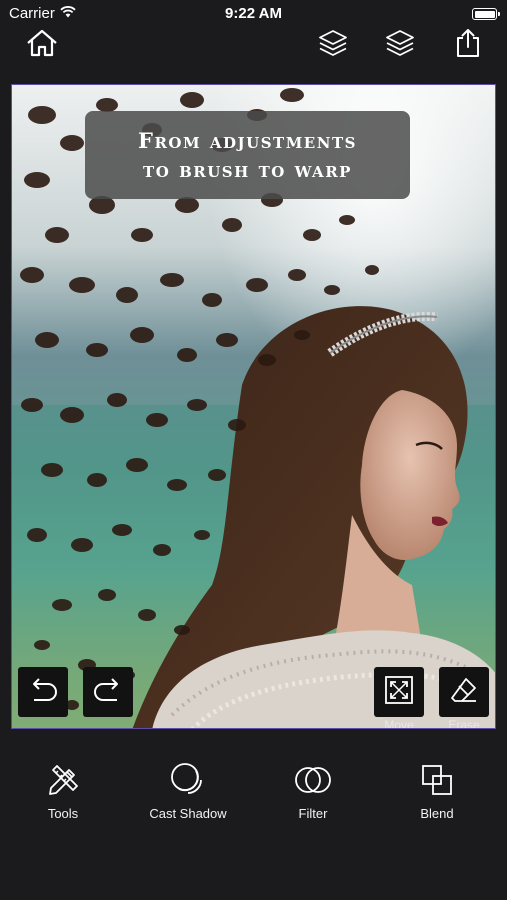  What do you see at coordinates (253, 785) in the screenshot?
I see `bottom-toolbar: Tools Cast Shadow Filter Blend` at bounding box center [253, 785].